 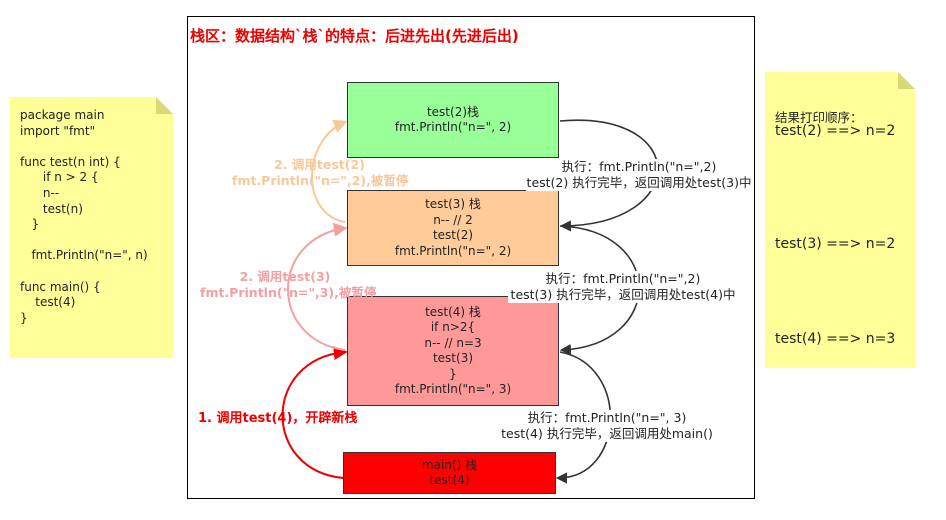 What do you see at coordinates (906, 80) in the screenshot?
I see `note-fold-corner` at bounding box center [906, 80].